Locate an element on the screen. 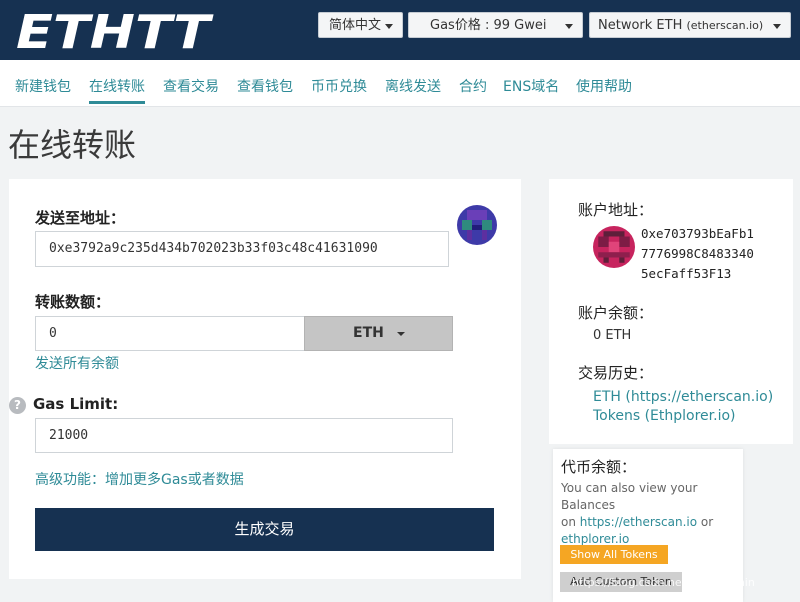 This screenshot has height=602, width=800. nav-item-offline: 离线发送 is located at coordinates (413, 86).